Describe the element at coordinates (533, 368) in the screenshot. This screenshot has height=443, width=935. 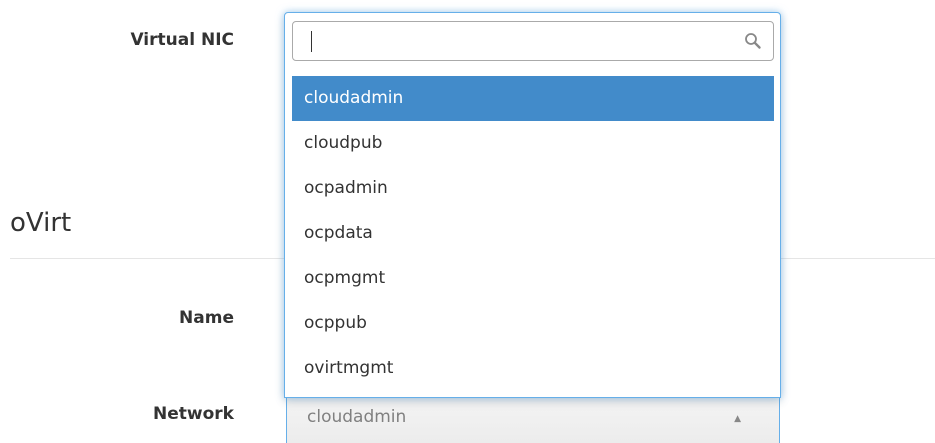
I see `dropdown-option: ovirtmgmt` at that location.